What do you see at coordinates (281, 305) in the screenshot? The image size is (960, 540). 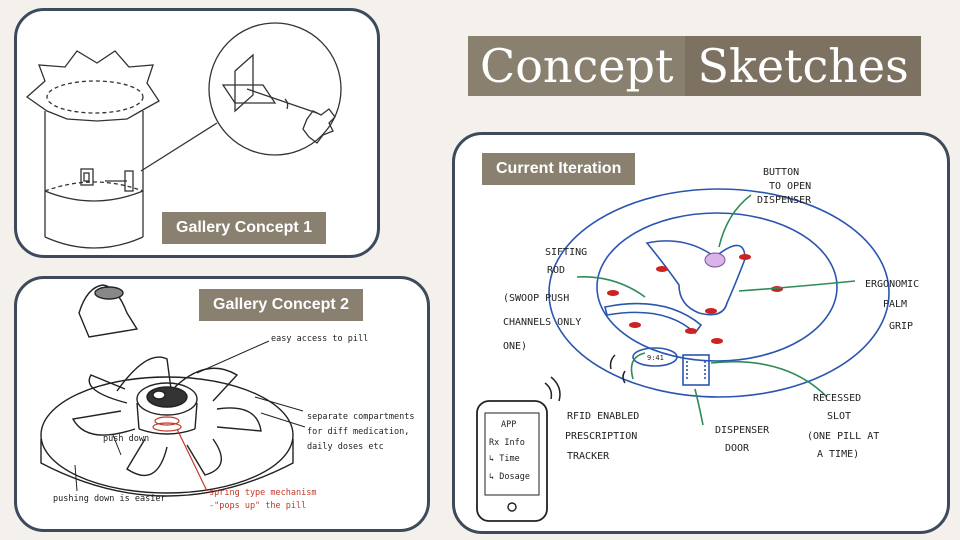 I see `gallery-concept-2-label: Gallery Concept 2` at bounding box center [281, 305].